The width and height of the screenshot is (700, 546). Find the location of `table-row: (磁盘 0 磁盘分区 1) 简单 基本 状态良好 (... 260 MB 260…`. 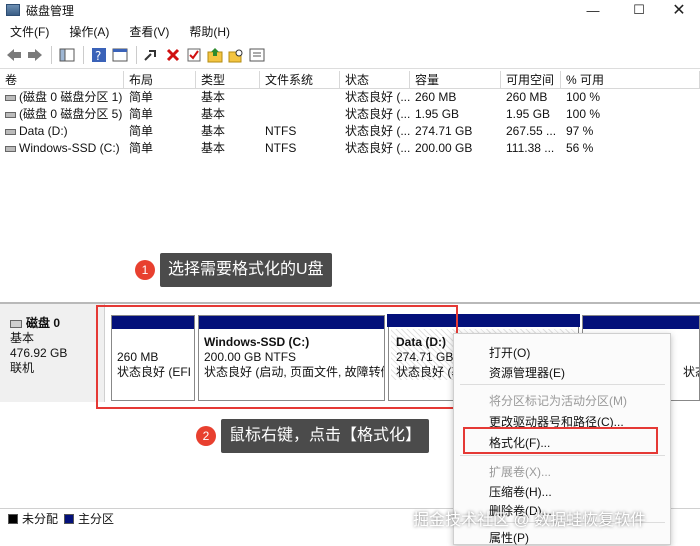

table-row: (磁盘 0 磁盘分区 1) 简单 基本 状态良好 (... 260 MB 260… is located at coordinates (350, 97).